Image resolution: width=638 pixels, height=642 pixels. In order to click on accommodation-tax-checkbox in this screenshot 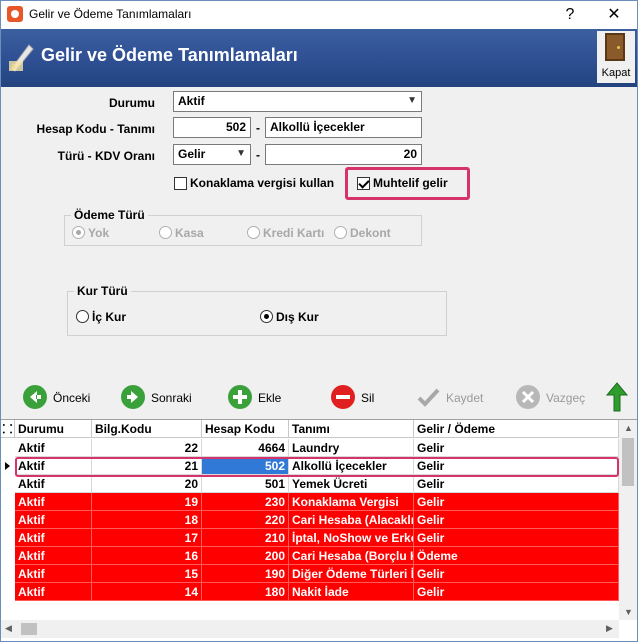, I will do `click(180, 183)`.